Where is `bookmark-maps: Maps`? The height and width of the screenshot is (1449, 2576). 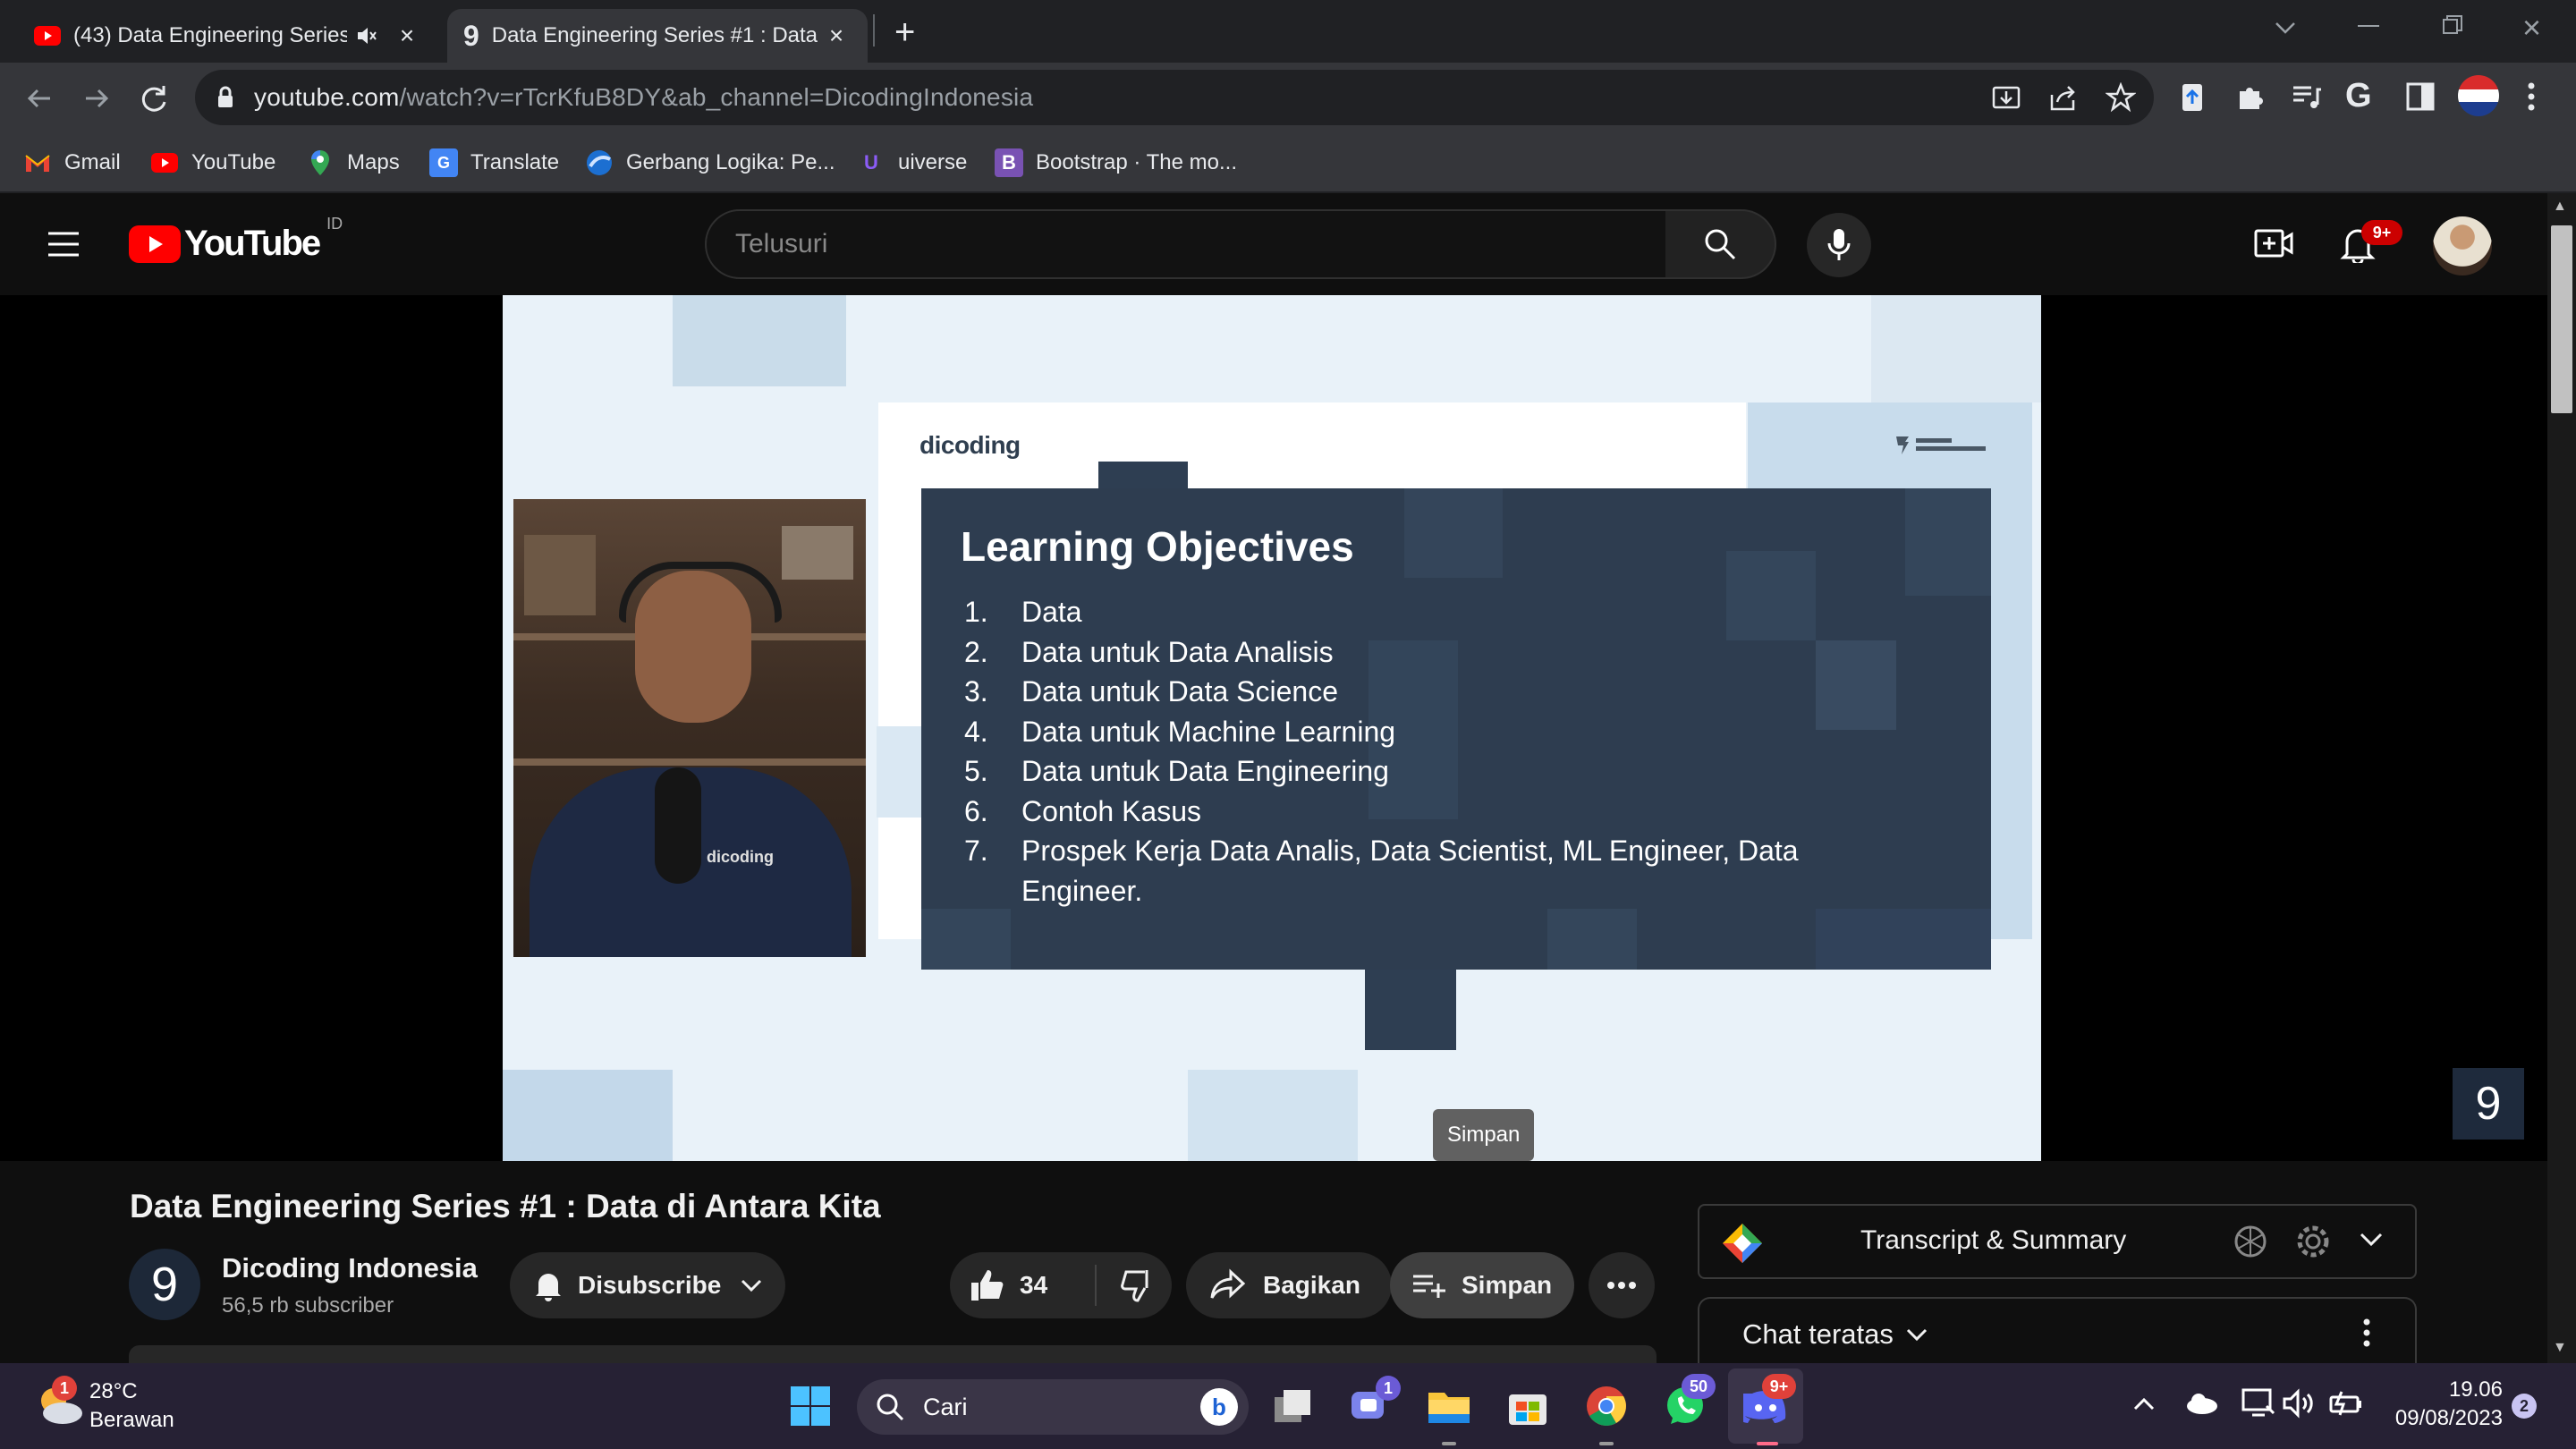 bookmark-maps: Maps is located at coordinates (353, 163).